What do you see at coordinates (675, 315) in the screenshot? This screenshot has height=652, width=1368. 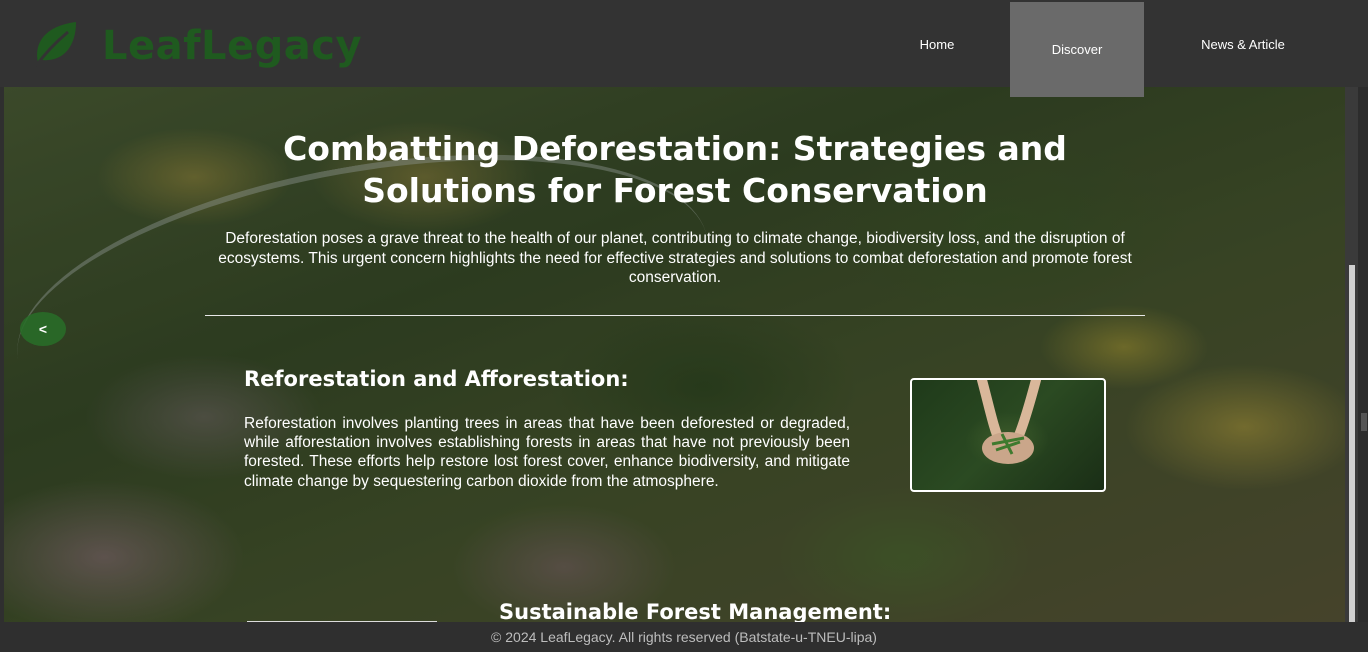 I see `section-divider` at bounding box center [675, 315].